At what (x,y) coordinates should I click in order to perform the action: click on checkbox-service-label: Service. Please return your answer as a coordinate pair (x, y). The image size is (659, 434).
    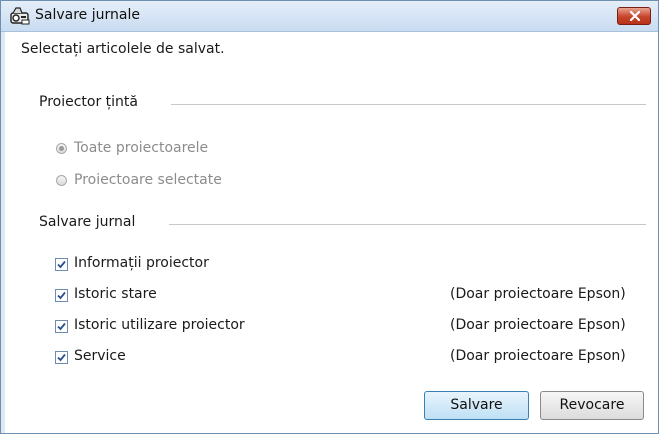
    Looking at the image, I should click on (100, 356).